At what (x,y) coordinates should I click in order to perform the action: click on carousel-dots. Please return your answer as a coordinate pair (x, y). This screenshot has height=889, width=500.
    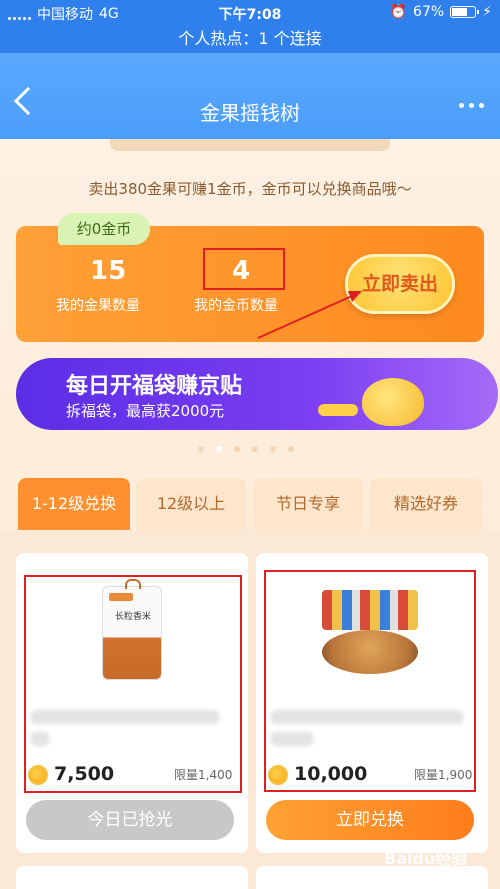
    Looking at the image, I should click on (246, 449).